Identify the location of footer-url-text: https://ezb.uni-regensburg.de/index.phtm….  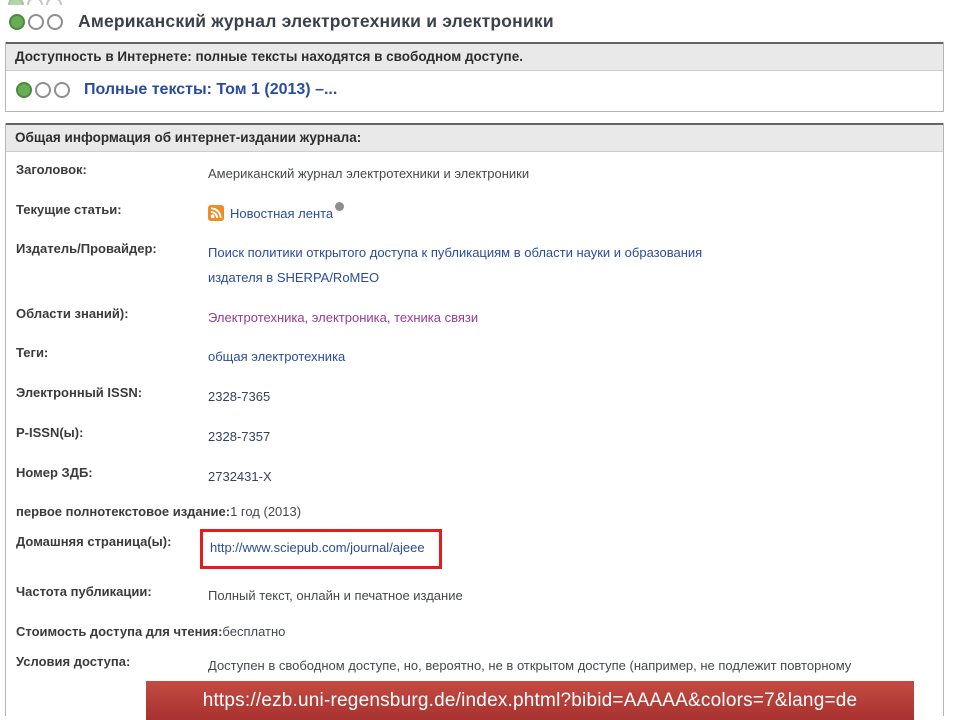
(530, 700).